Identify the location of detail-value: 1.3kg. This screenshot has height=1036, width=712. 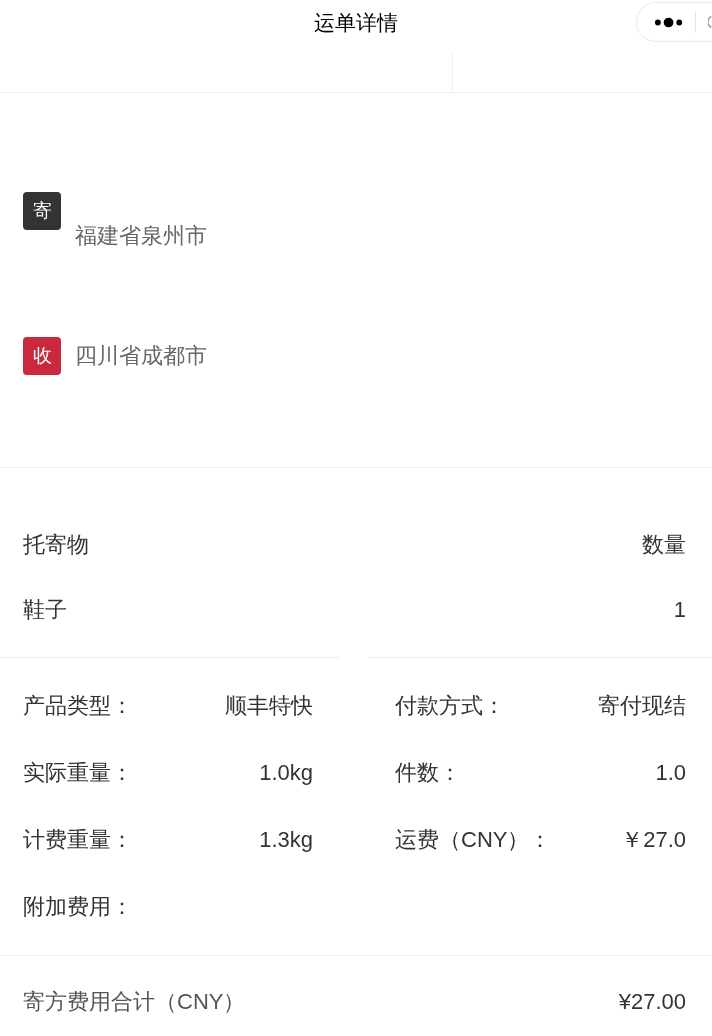
(286, 839).